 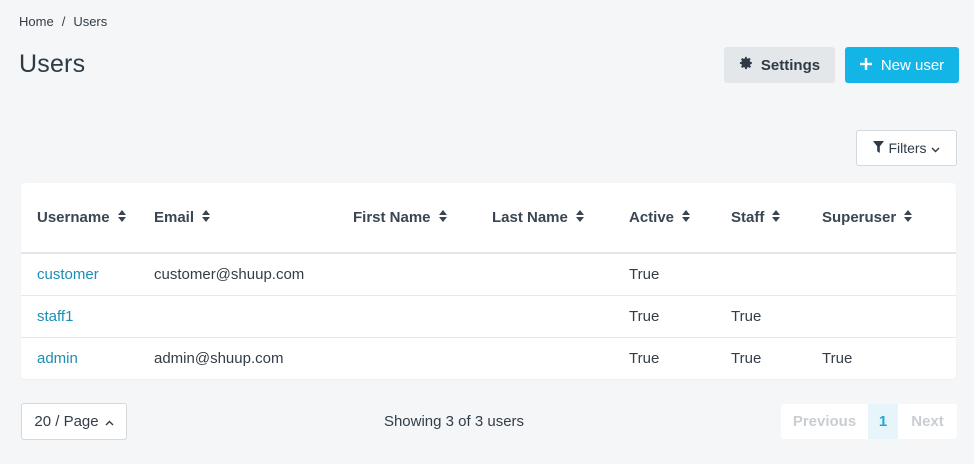 I want to click on filters-button: Filters, so click(x=906, y=148).